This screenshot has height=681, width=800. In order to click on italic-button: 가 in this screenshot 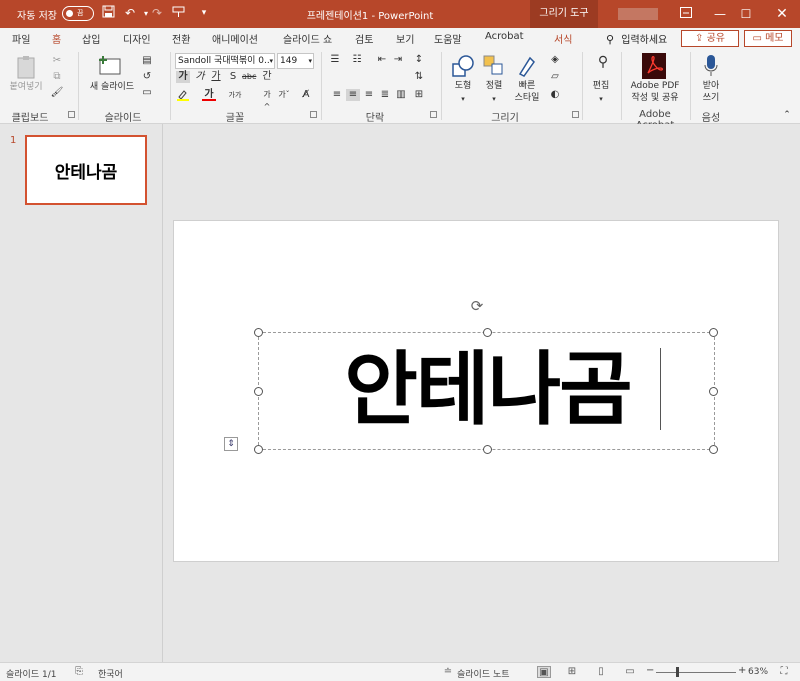, I will do `click(200, 77)`.